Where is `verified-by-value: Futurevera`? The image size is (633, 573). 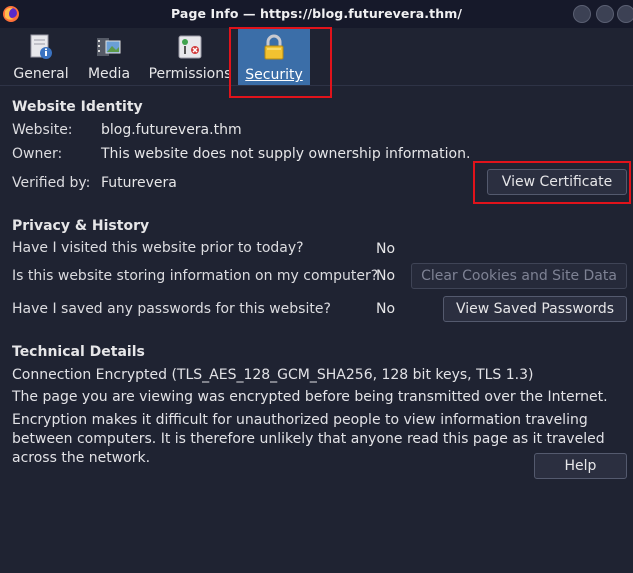 verified-by-value: Futurevera is located at coordinates (139, 183).